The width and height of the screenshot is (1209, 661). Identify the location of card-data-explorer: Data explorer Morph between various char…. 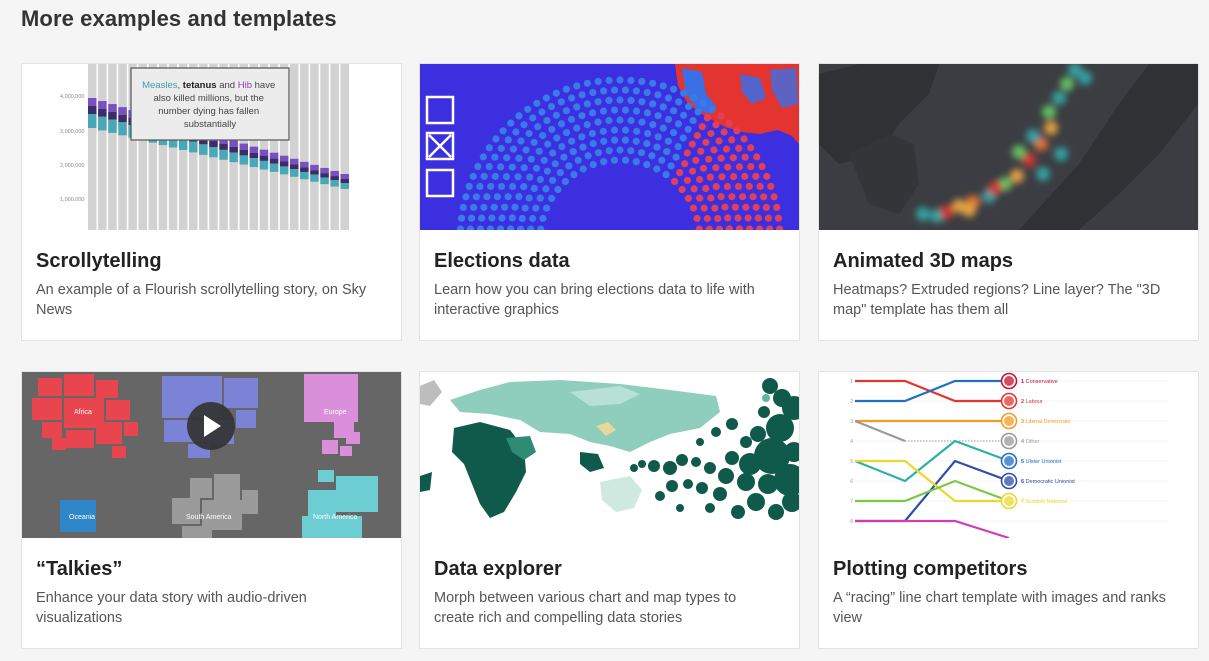
(609, 510).